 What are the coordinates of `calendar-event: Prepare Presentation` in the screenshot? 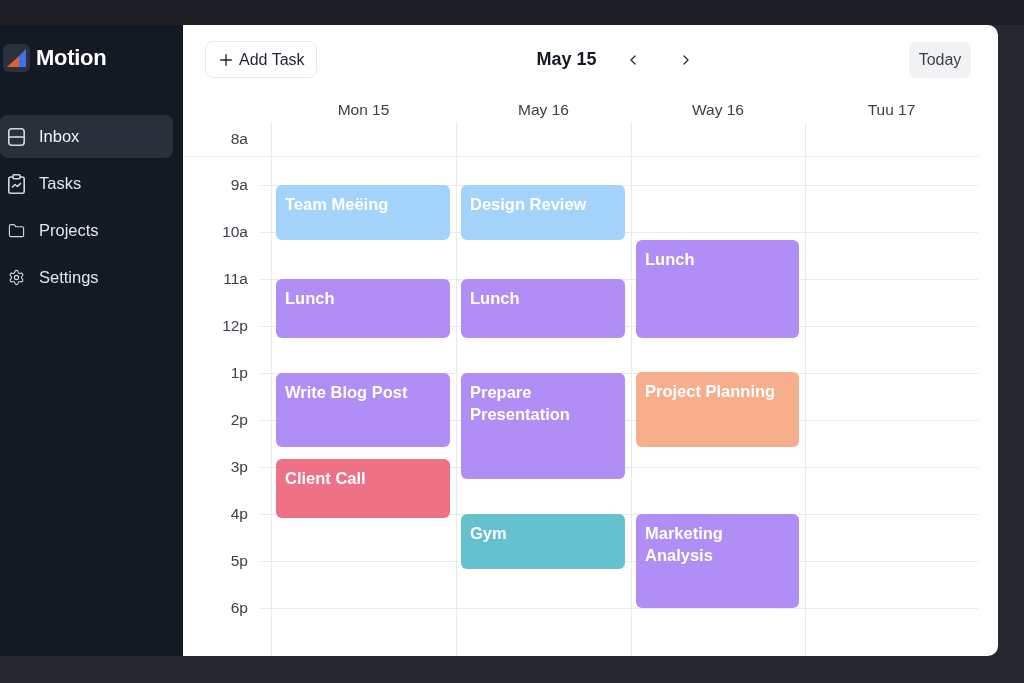 It's located at (543, 426).